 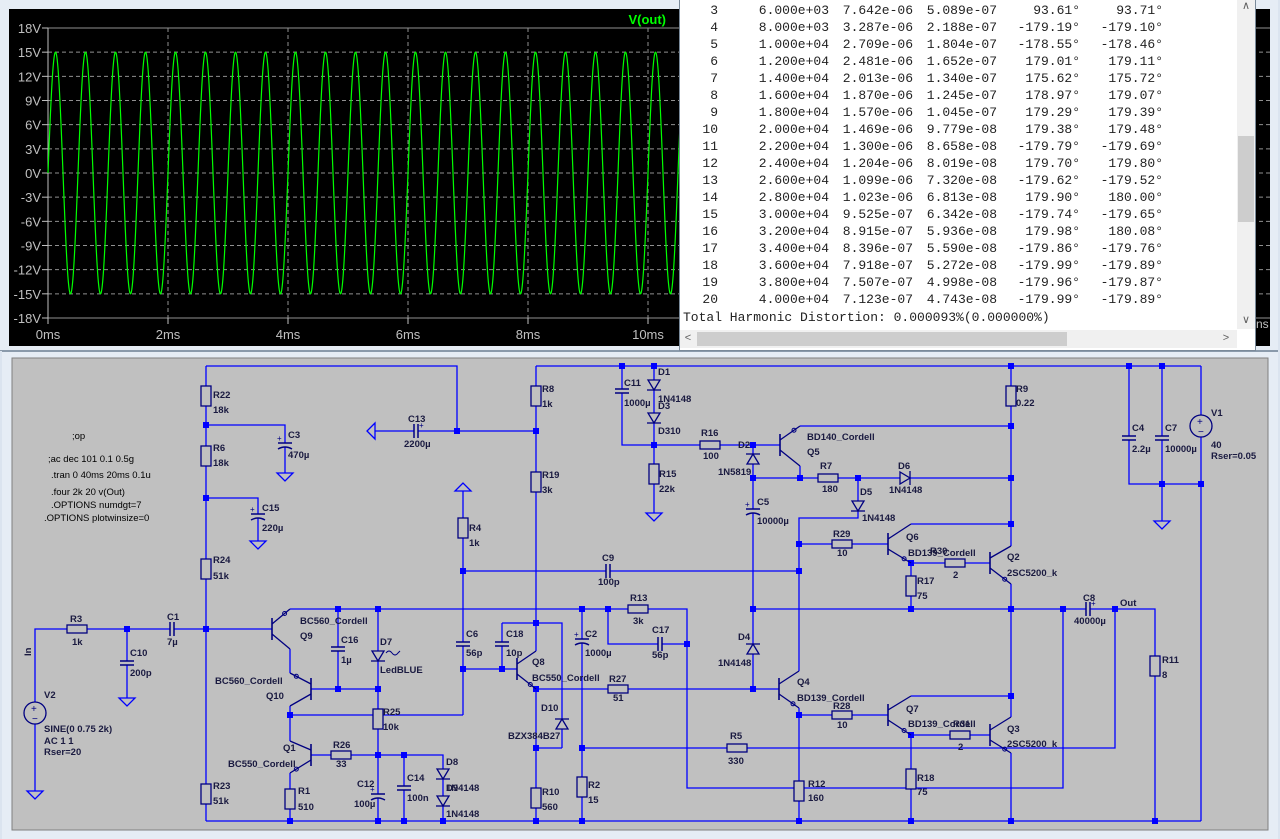 I want to click on capacitor-c11, so click(x=622, y=391).